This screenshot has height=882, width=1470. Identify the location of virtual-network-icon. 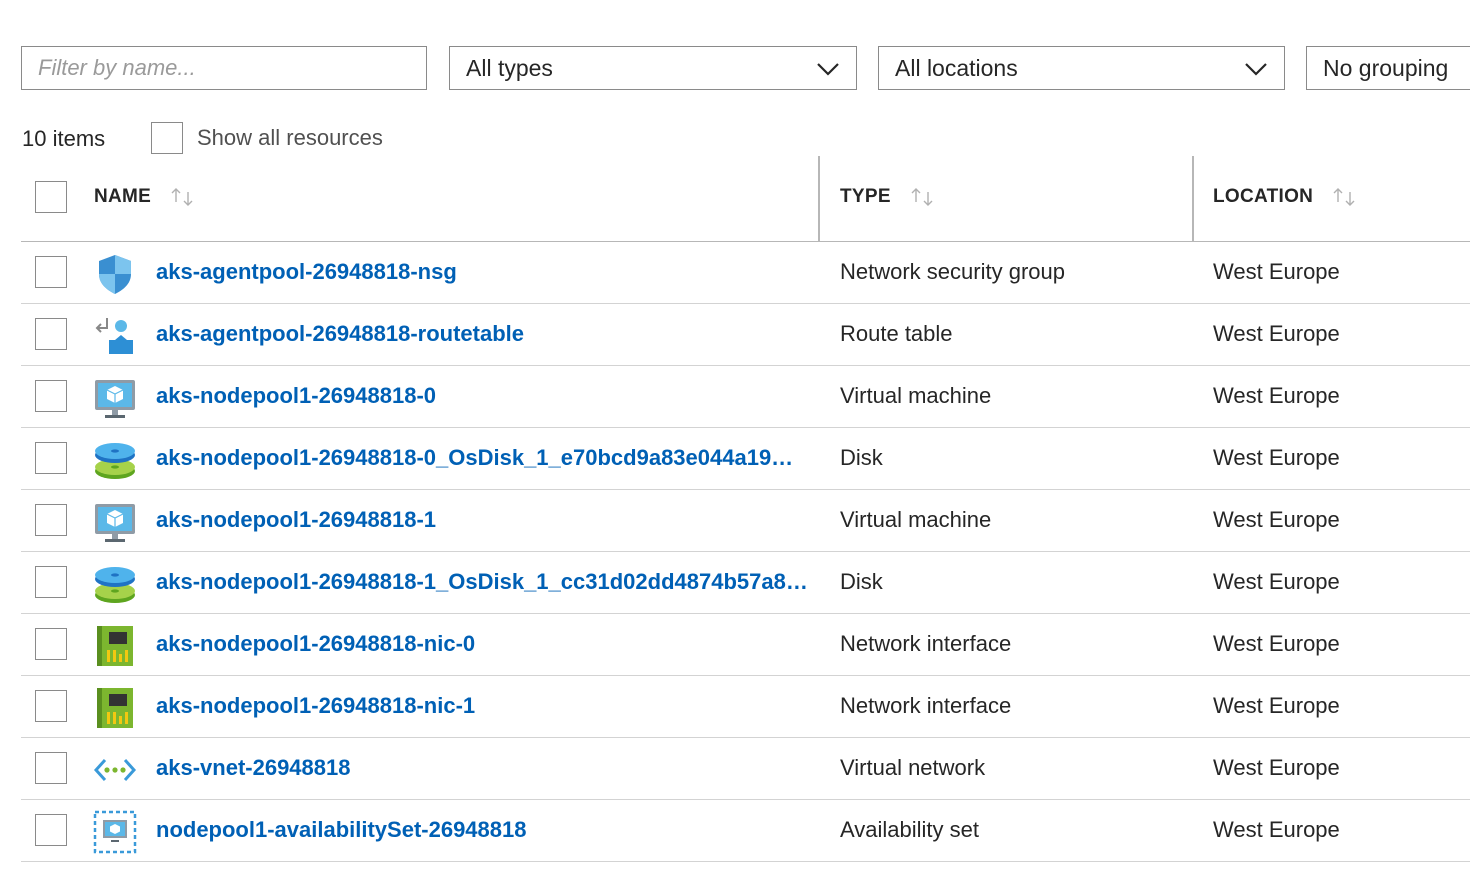
(115, 770).